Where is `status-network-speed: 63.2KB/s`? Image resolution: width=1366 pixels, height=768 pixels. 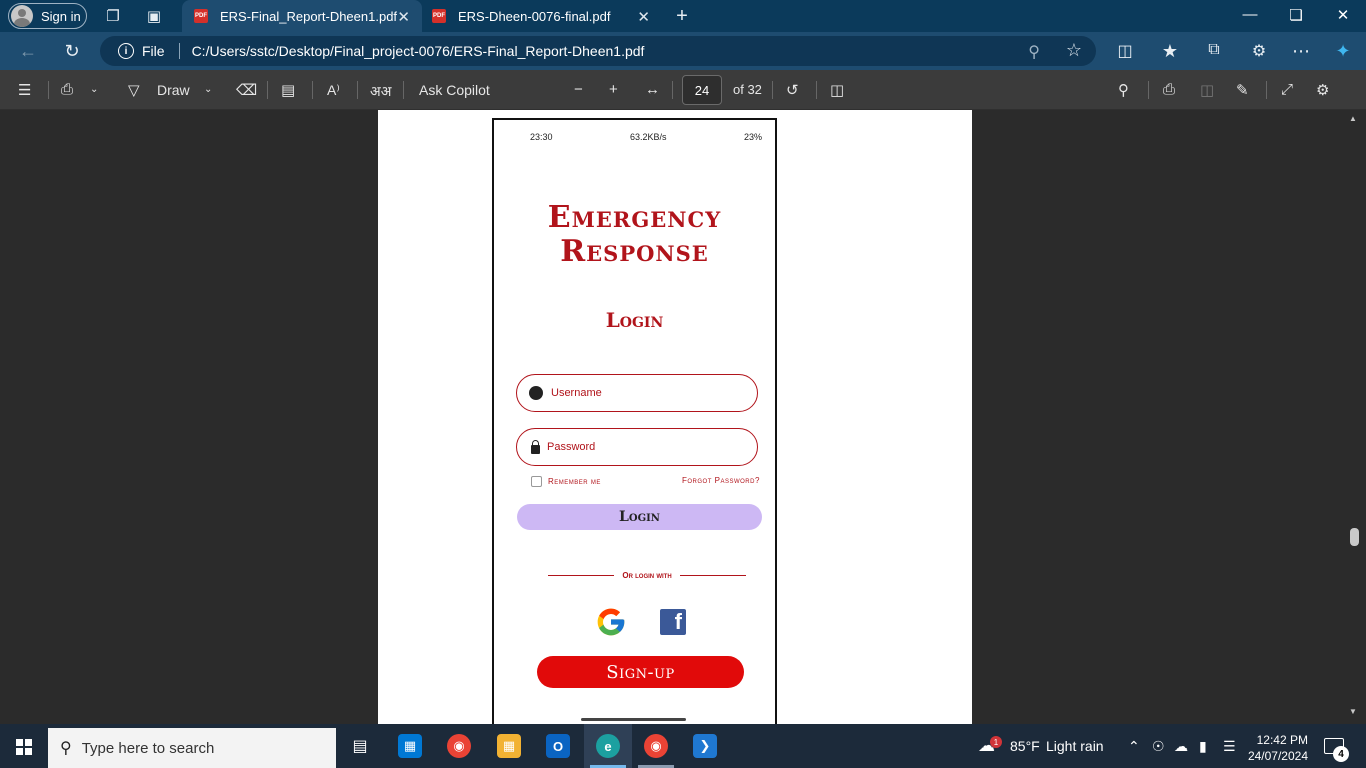 status-network-speed: 63.2KB/s is located at coordinates (648, 137).